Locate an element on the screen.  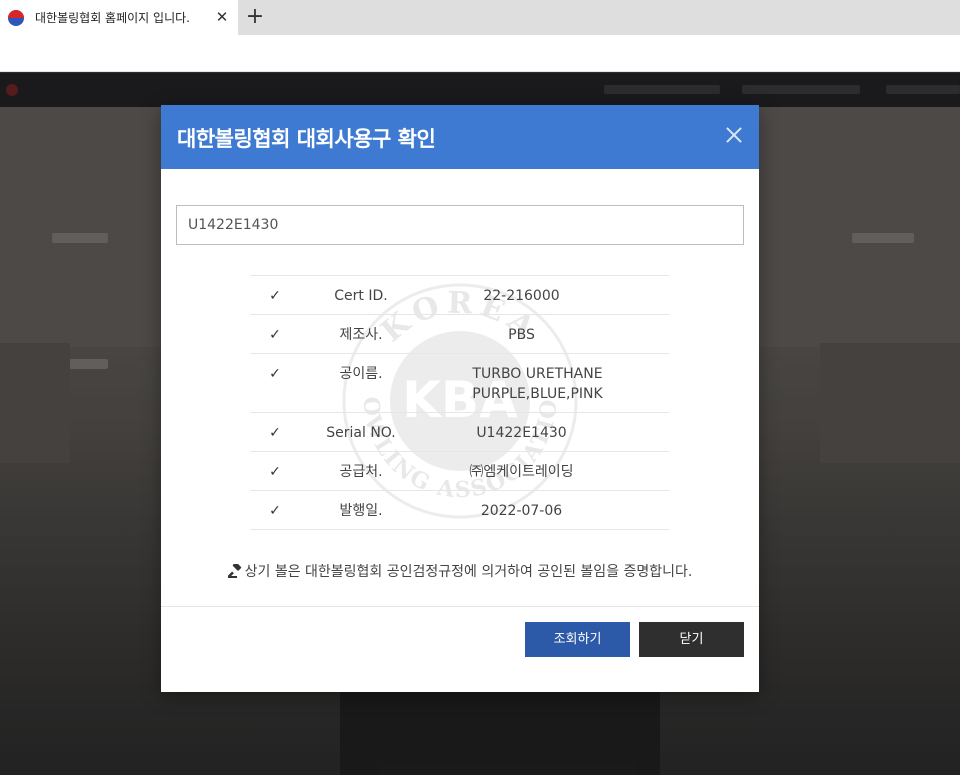
table-row: ✓ 제조사. PBS is located at coordinates (459, 334).